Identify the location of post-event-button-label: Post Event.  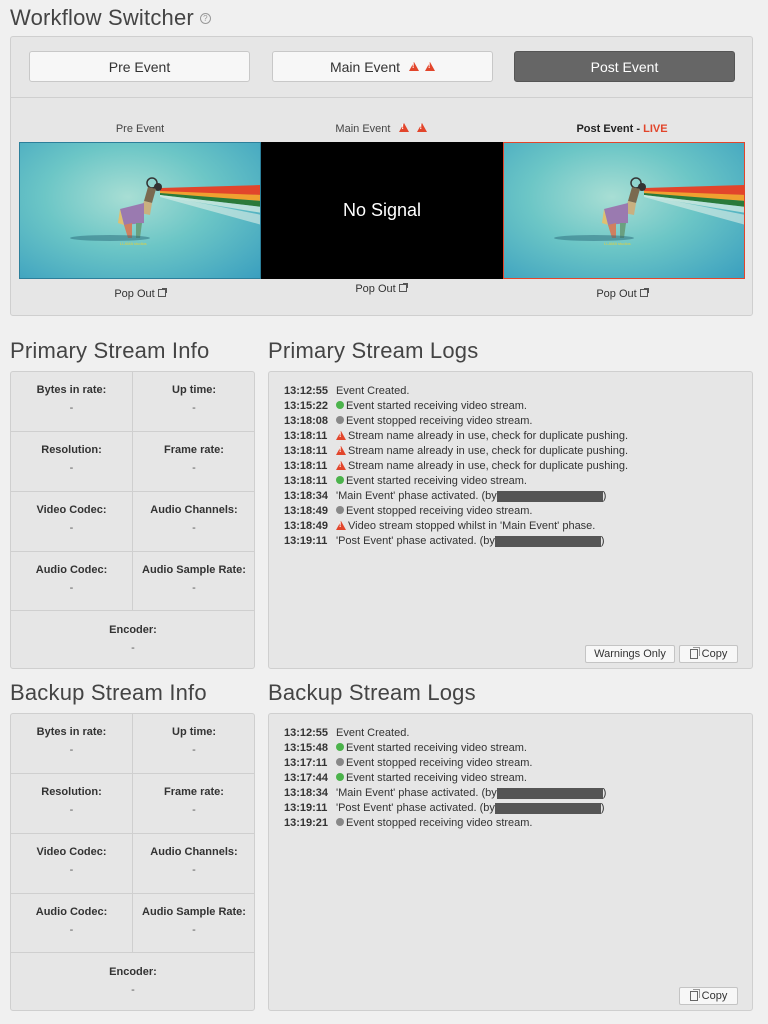
(624, 66).